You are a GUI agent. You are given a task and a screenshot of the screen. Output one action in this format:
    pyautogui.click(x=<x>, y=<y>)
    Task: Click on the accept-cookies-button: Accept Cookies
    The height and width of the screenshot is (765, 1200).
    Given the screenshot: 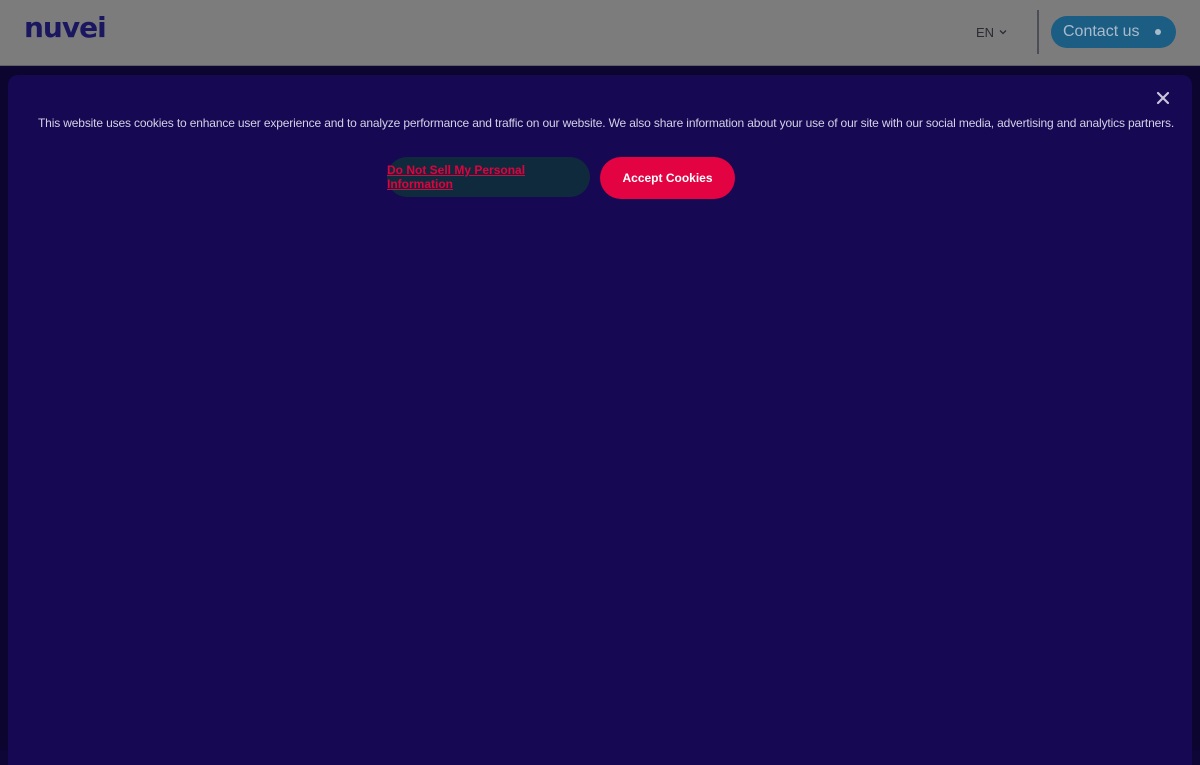 What is the action you would take?
    pyautogui.click(x=667, y=178)
    